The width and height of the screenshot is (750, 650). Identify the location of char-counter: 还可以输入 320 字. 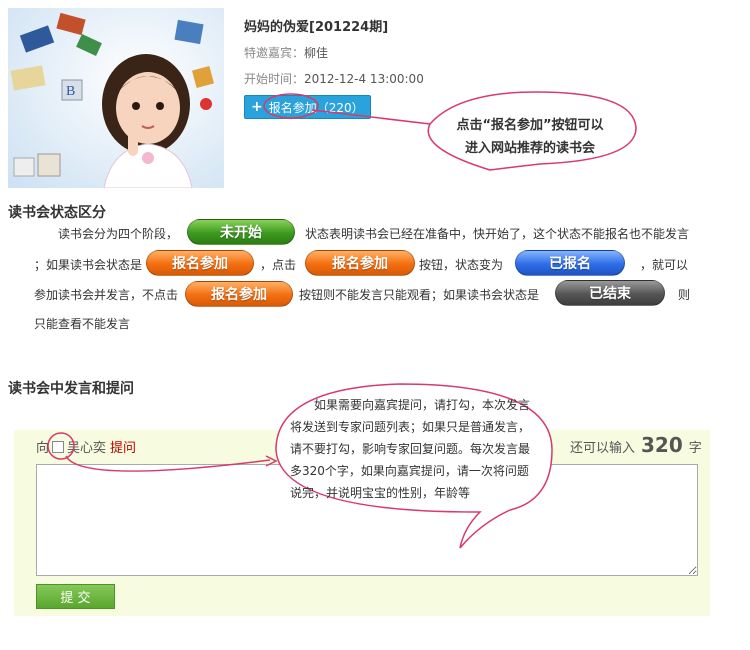
(636, 445).